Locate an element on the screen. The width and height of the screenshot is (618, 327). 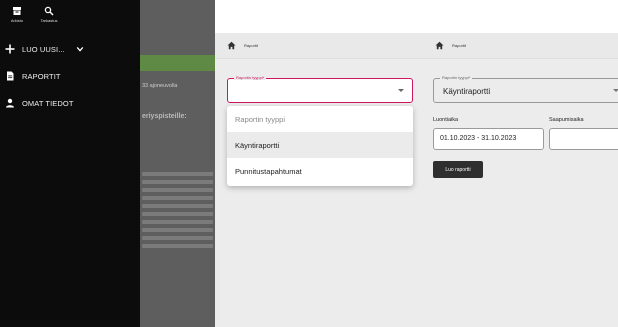
drawer-item-own-info: OMAT TIEDOT is located at coordinates (39, 103).